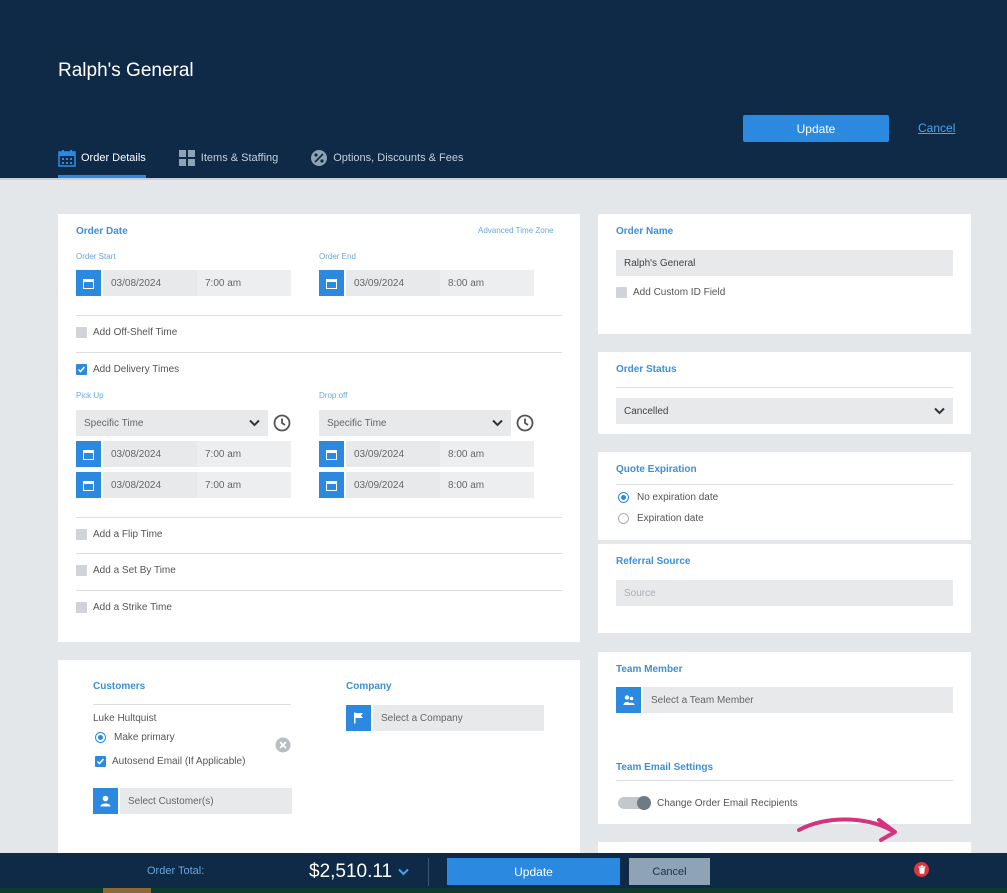  Describe the element at coordinates (358, 718) in the screenshot. I see `select-company-button` at that location.